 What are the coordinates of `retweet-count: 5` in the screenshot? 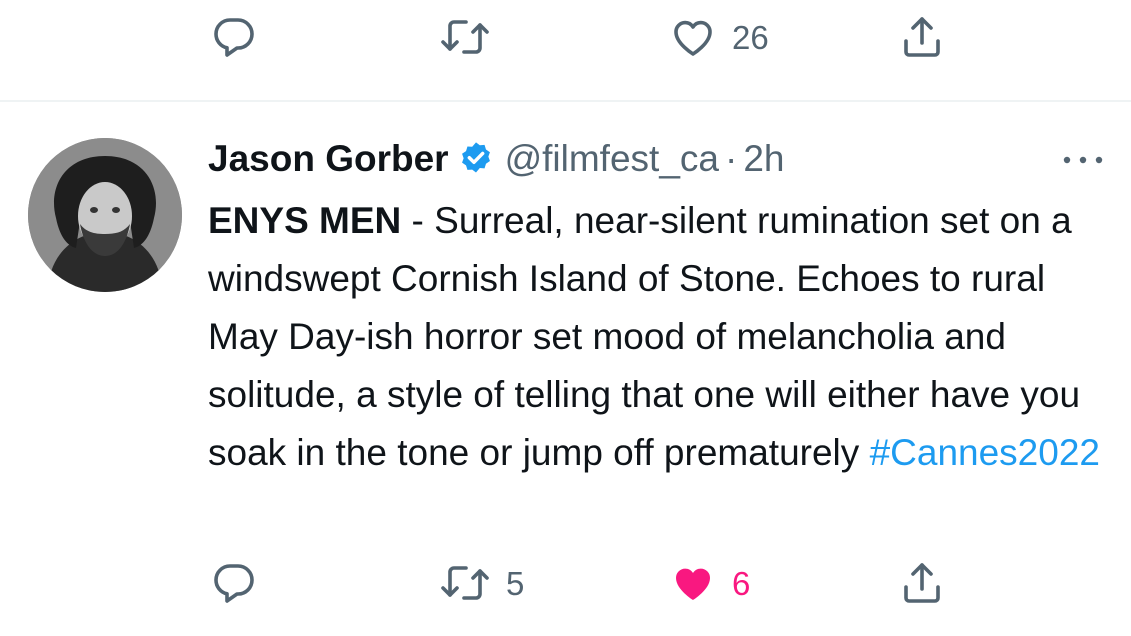 It's located at (515, 583).